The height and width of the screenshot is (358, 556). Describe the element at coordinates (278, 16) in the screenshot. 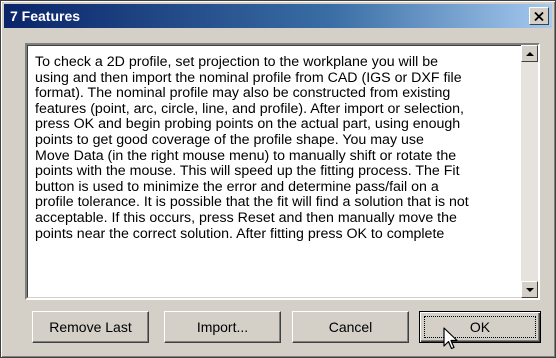

I see `title-bar: 7 Features` at that location.